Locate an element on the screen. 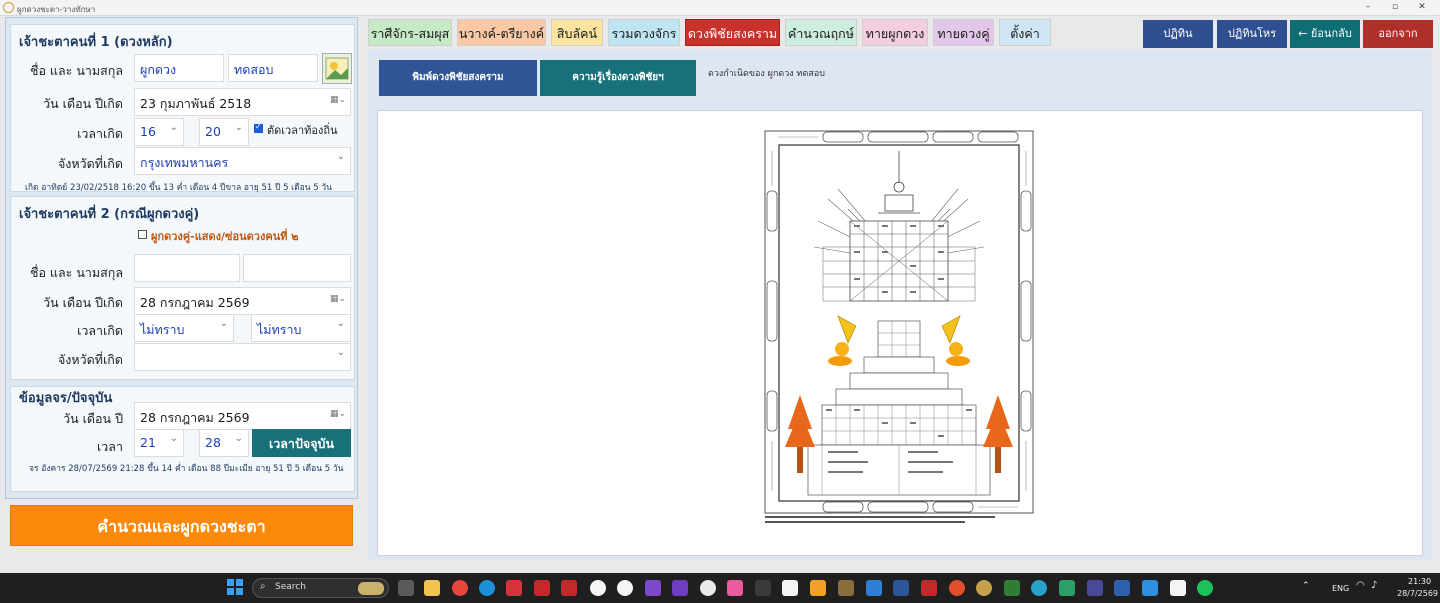 The height and width of the screenshot is (603, 1440). file-explorer-icon is located at coordinates (432, 588).